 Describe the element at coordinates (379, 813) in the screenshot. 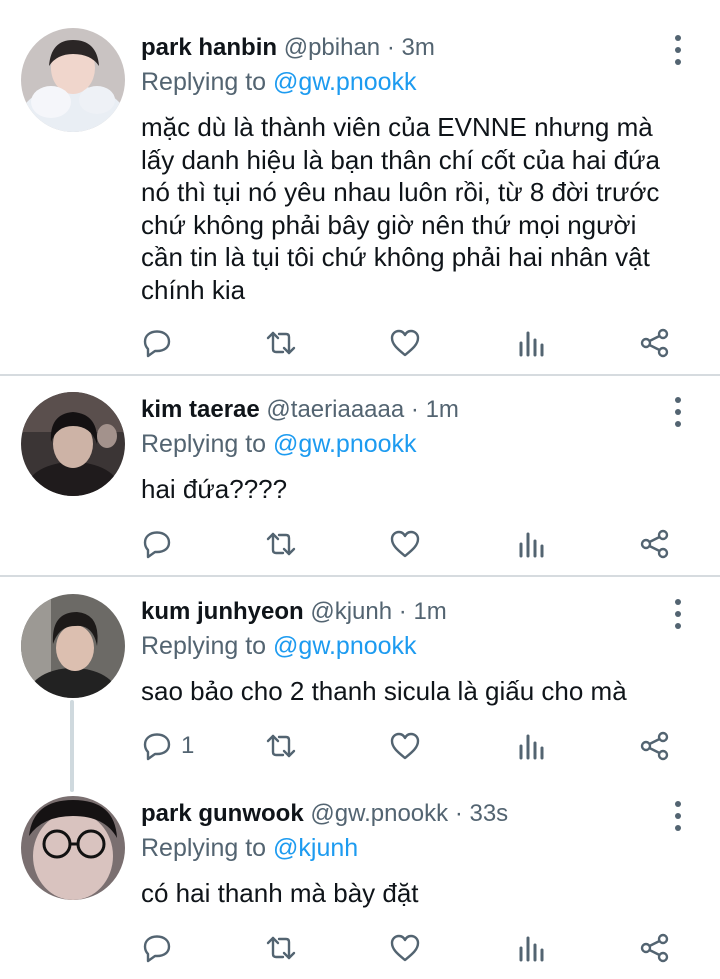

I see `user-handle: @gw.pnookk` at that location.